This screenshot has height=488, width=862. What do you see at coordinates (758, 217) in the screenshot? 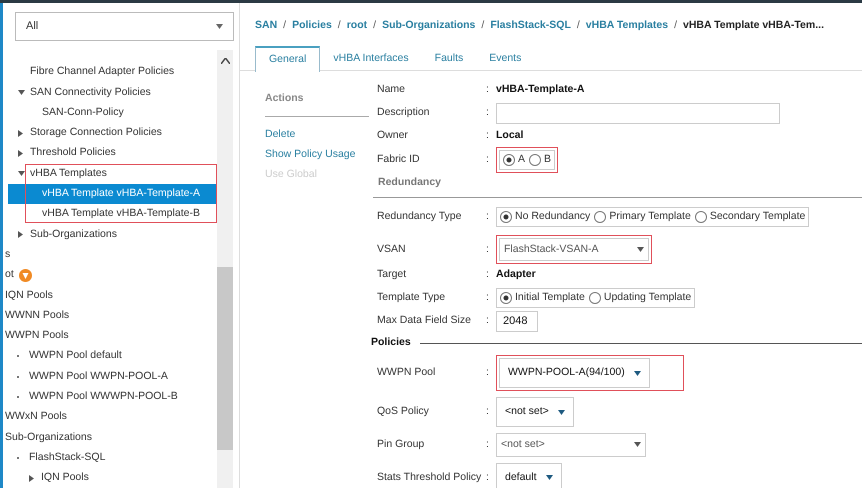
I see `radio-label: Secondary Template` at bounding box center [758, 217].